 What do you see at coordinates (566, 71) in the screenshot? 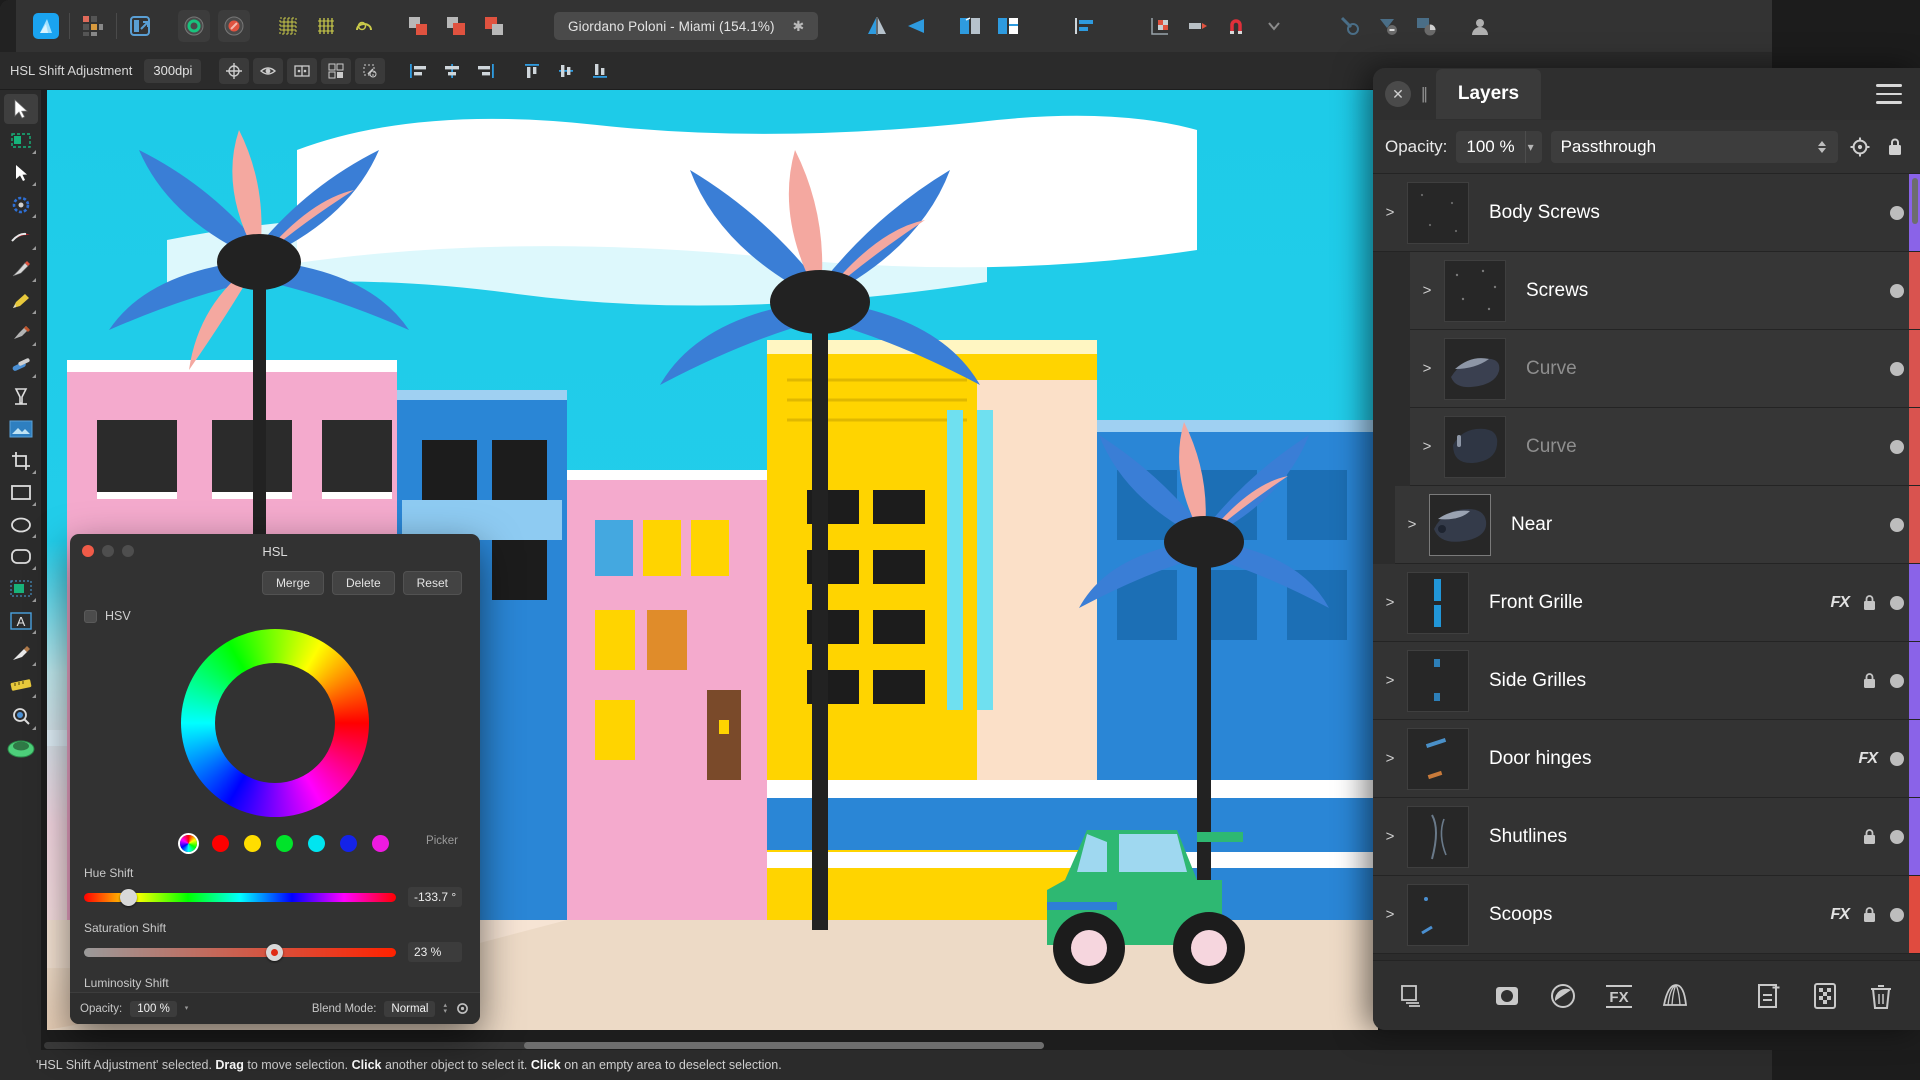
I see `align-middle-vertical-button` at bounding box center [566, 71].